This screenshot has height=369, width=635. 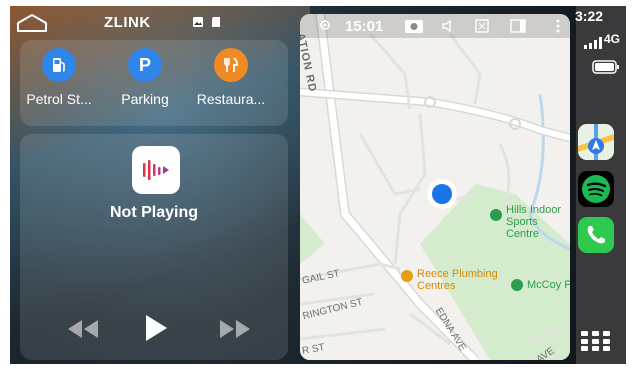 I want to click on sd-card-icon, so click(x=216, y=22).